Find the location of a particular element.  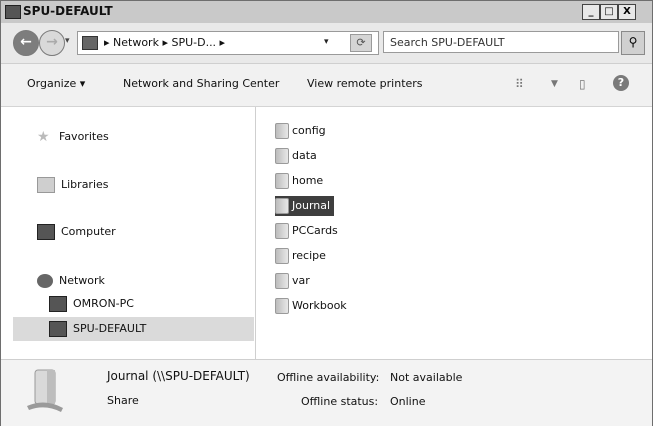

list-item: config is located at coordinates (300, 131).